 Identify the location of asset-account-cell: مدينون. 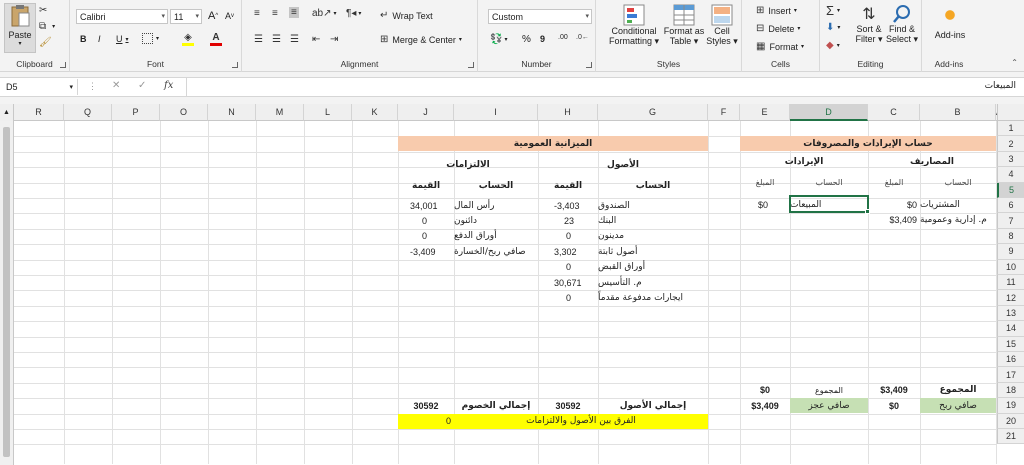
(653, 236).